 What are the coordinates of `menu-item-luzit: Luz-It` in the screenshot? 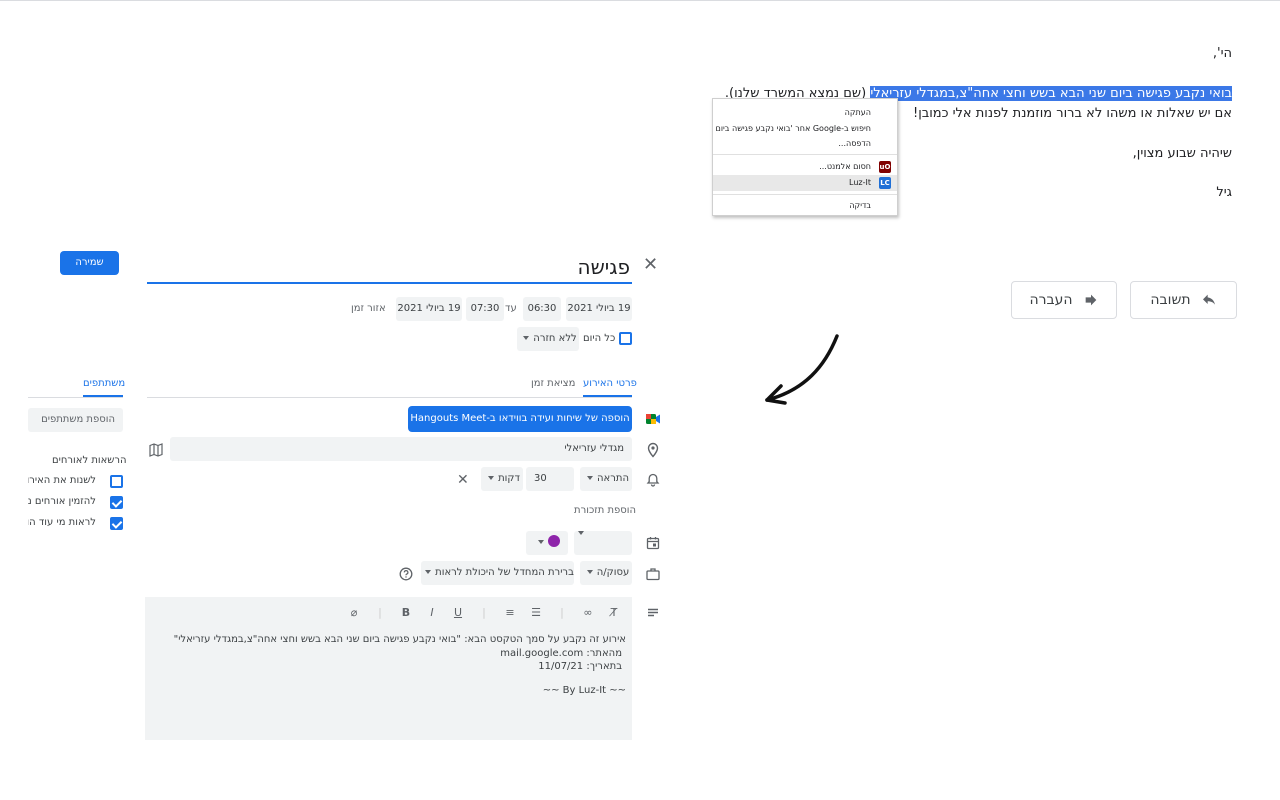 It's located at (860, 182).